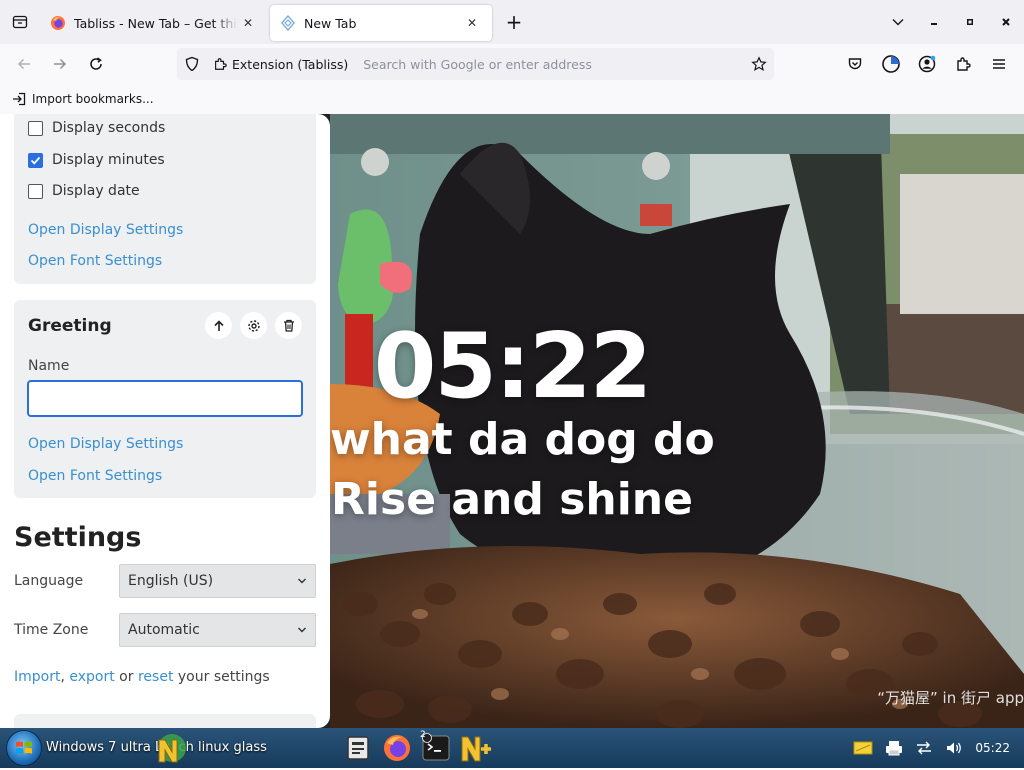  Describe the element at coordinates (938, 748) in the screenshot. I see `system-tray: 05:22` at that location.